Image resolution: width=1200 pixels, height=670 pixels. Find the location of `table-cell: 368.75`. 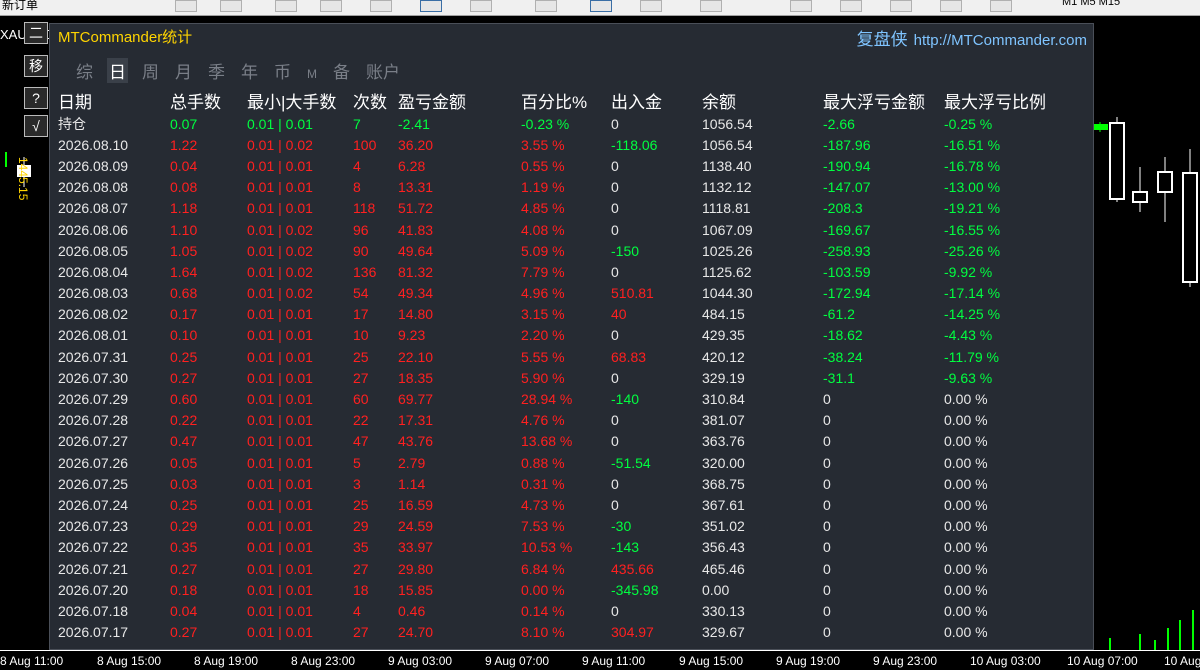

table-cell: 368.75 is located at coordinates (723, 483).